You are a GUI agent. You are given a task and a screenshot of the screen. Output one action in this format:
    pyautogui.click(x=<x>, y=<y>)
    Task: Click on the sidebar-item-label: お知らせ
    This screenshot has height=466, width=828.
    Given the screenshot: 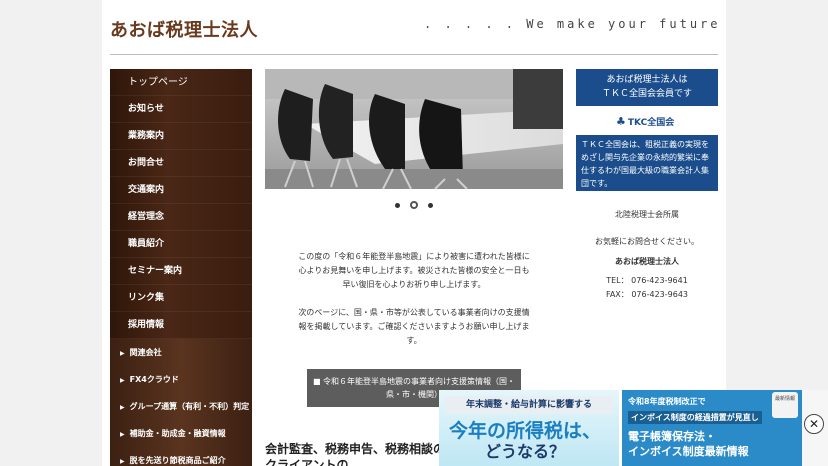 What is the action you would take?
    pyautogui.click(x=146, y=109)
    